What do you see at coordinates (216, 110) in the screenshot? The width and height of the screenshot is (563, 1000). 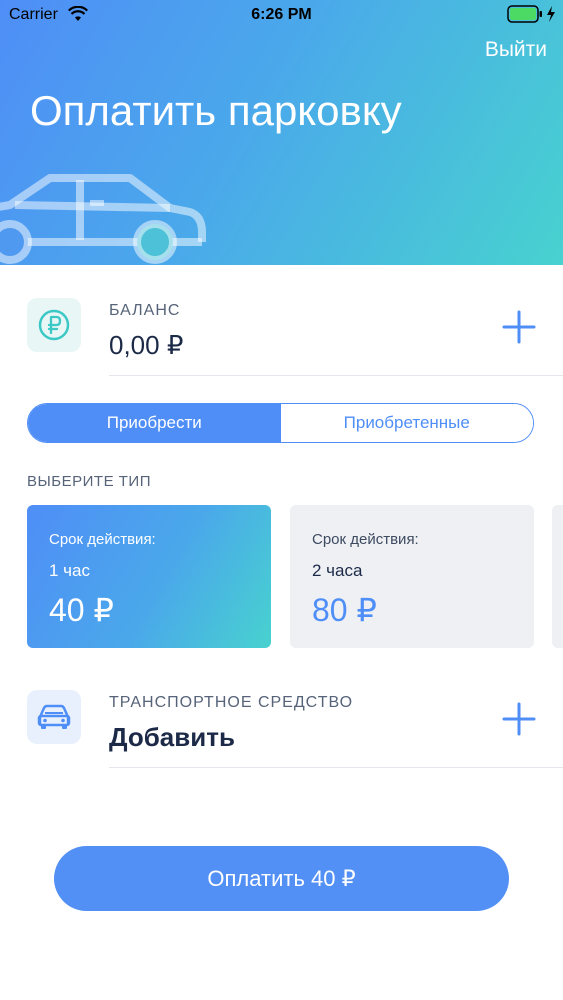 I see `page-title: Оплатить парковку` at bounding box center [216, 110].